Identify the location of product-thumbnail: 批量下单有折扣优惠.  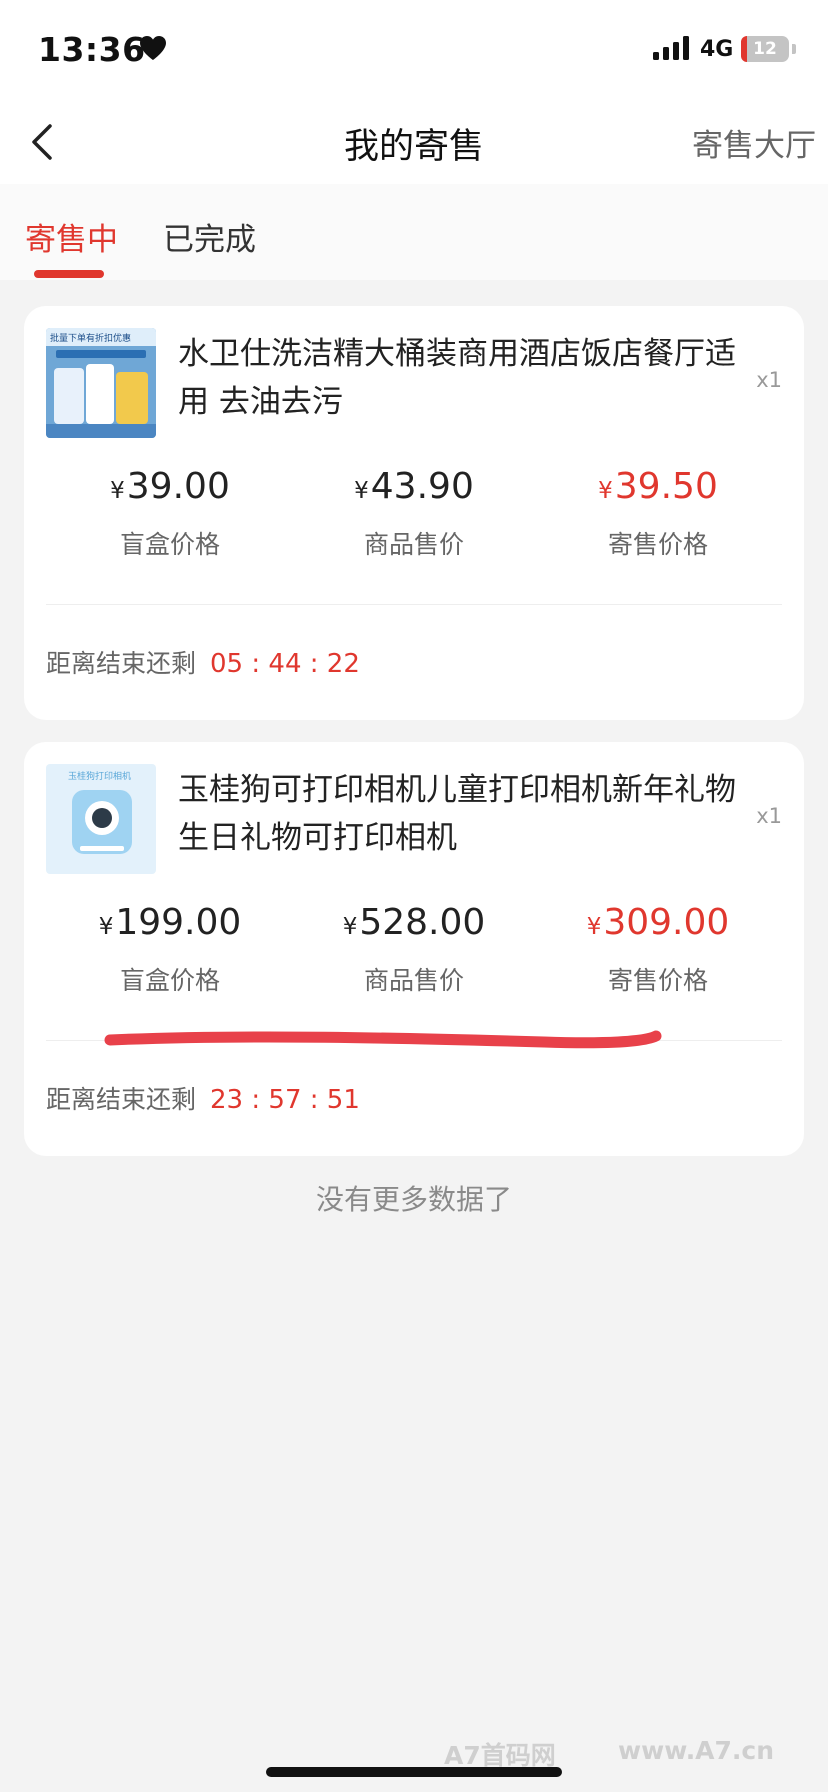
(101, 383).